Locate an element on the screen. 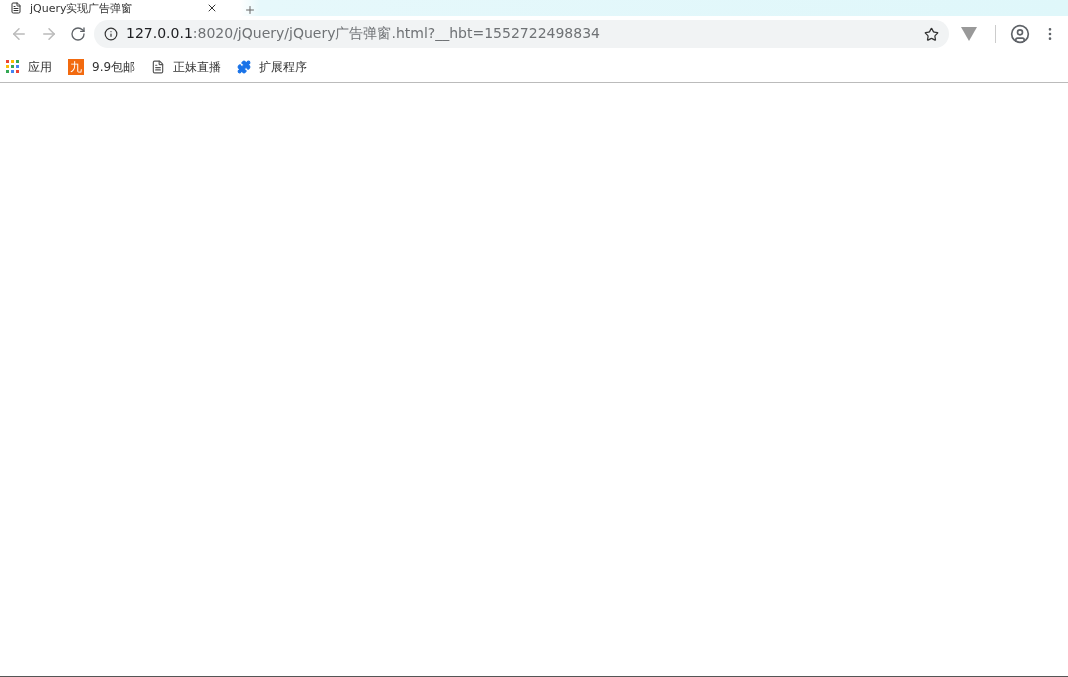  profile-icon is located at coordinates (1020, 34).